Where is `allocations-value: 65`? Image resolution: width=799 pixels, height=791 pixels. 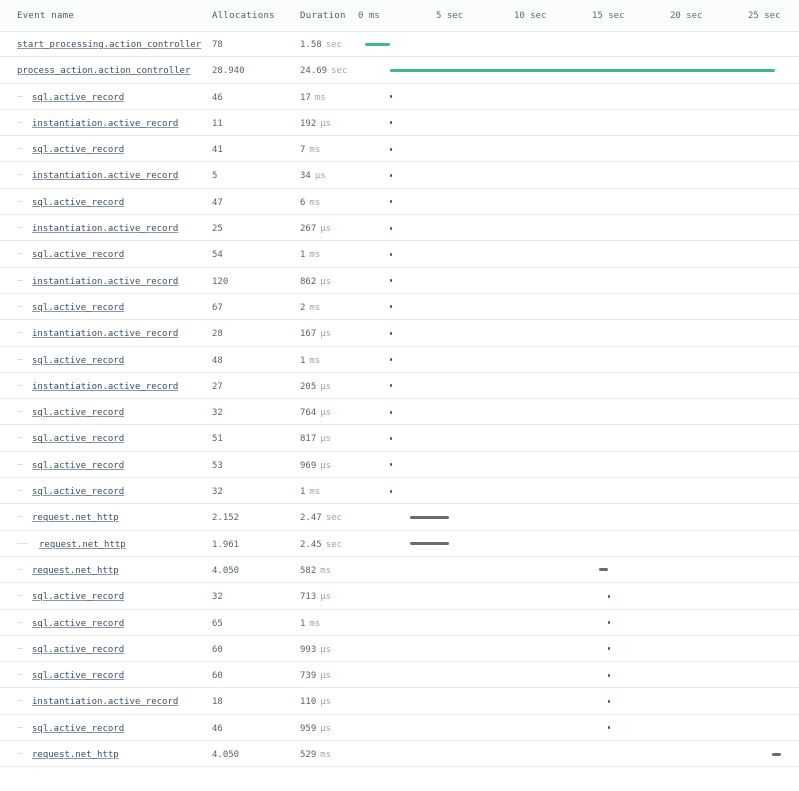 allocations-value: 65 is located at coordinates (217, 623).